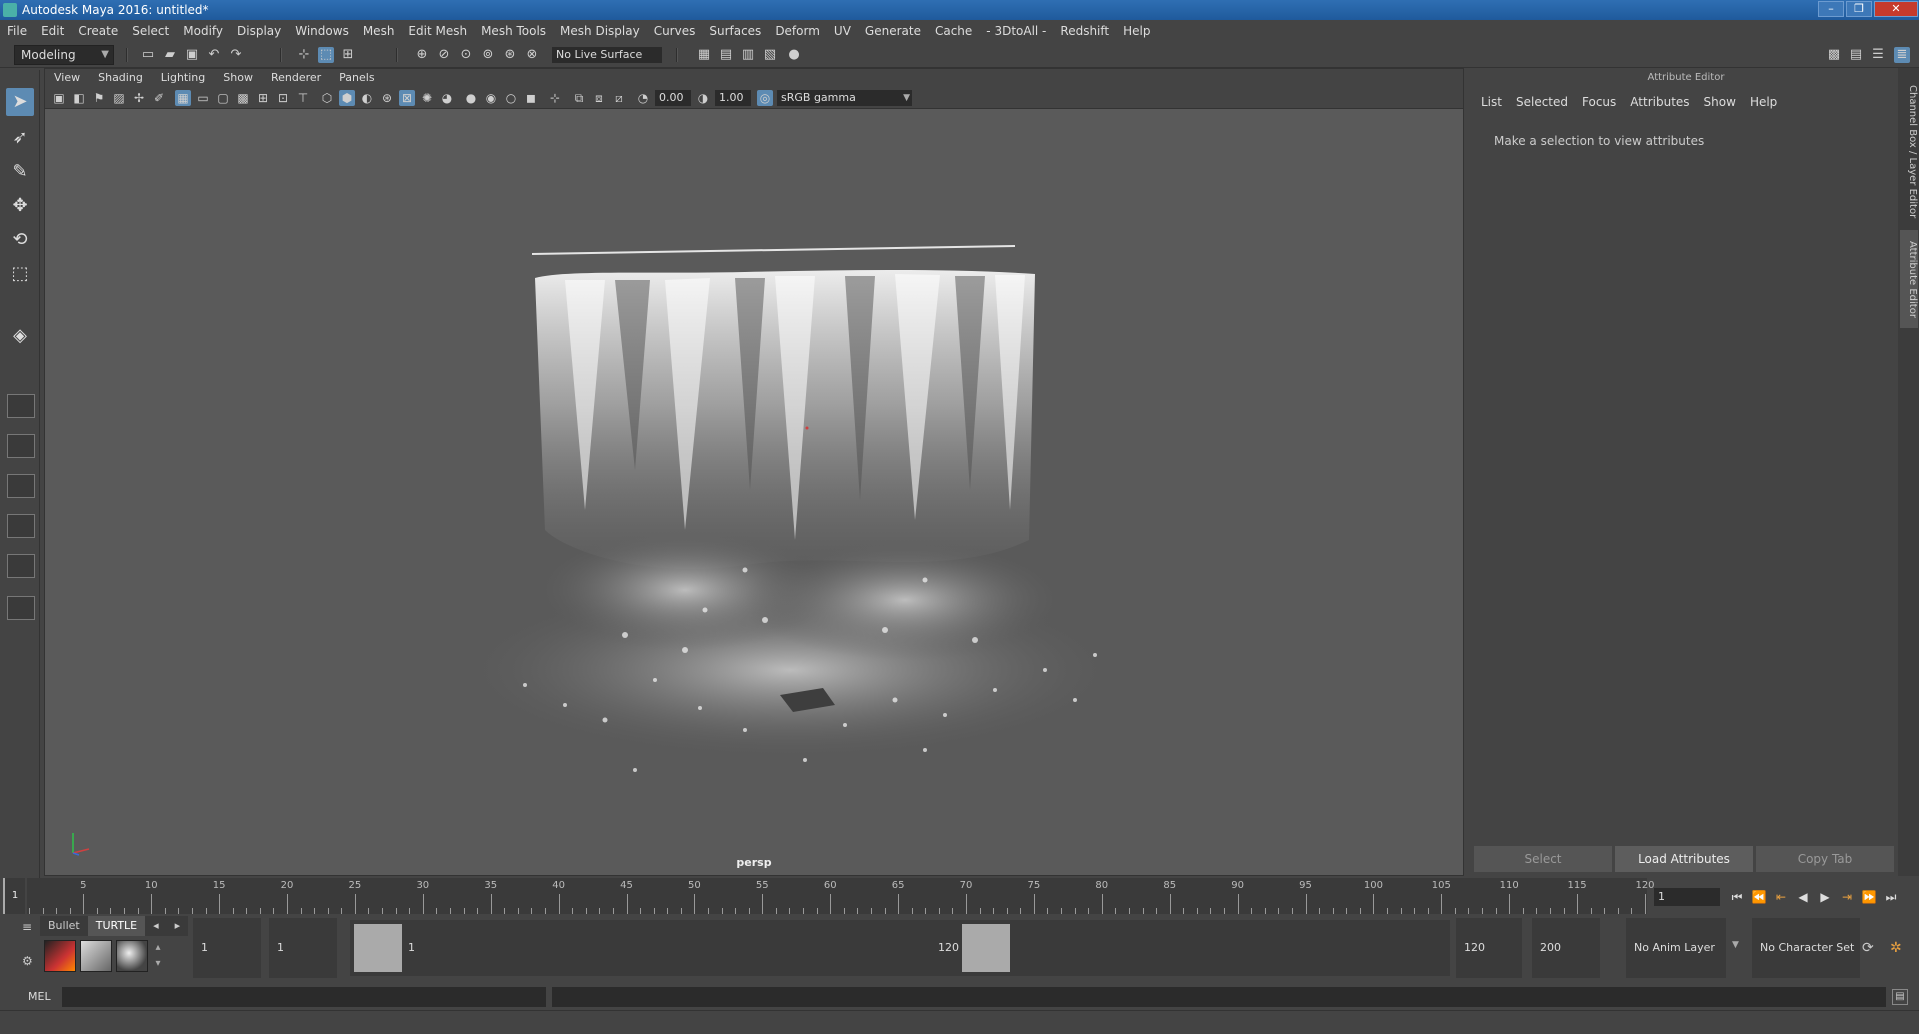 Image resolution: width=1919 pixels, height=1034 pixels. What do you see at coordinates (327, 98) in the screenshot?
I see `wireframe-icon: ⬡` at bounding box center [327, 98].